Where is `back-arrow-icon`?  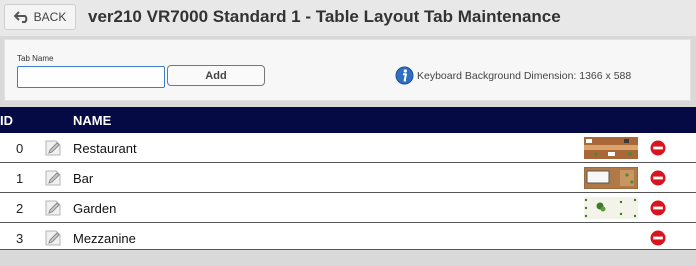
back-arrow-icon is located at coordinates (20, 17).